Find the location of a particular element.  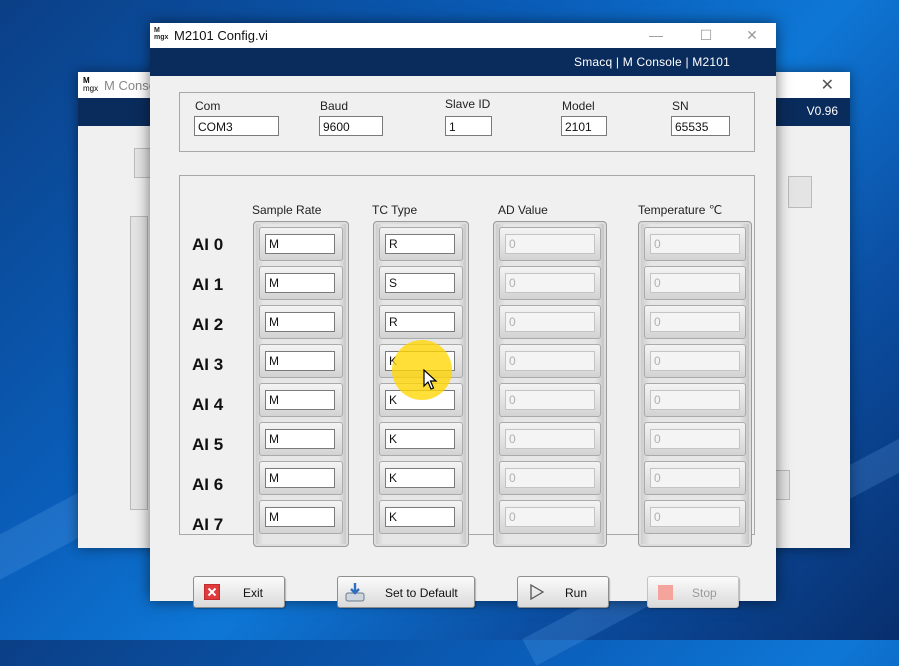

tc-type-header: TC Type is located at coordinates (395, 210).